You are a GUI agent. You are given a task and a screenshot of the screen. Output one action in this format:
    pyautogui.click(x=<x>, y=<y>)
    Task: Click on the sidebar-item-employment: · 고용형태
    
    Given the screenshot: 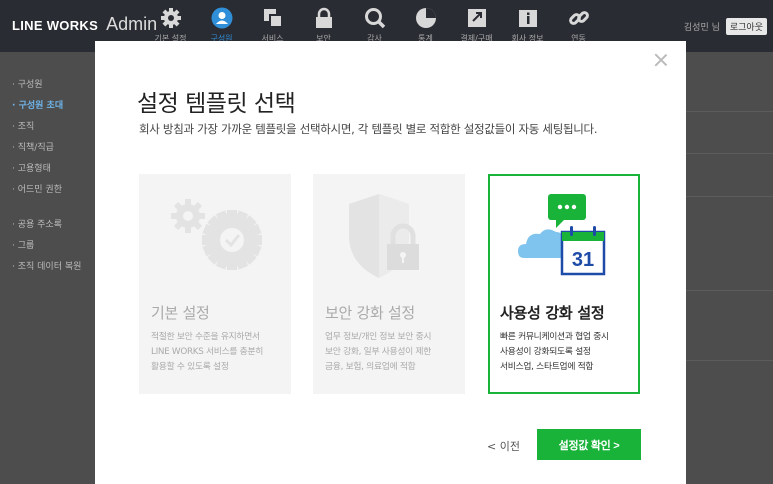 What is the action you would take?
    pyautogui.click(x=47, y=169)
    